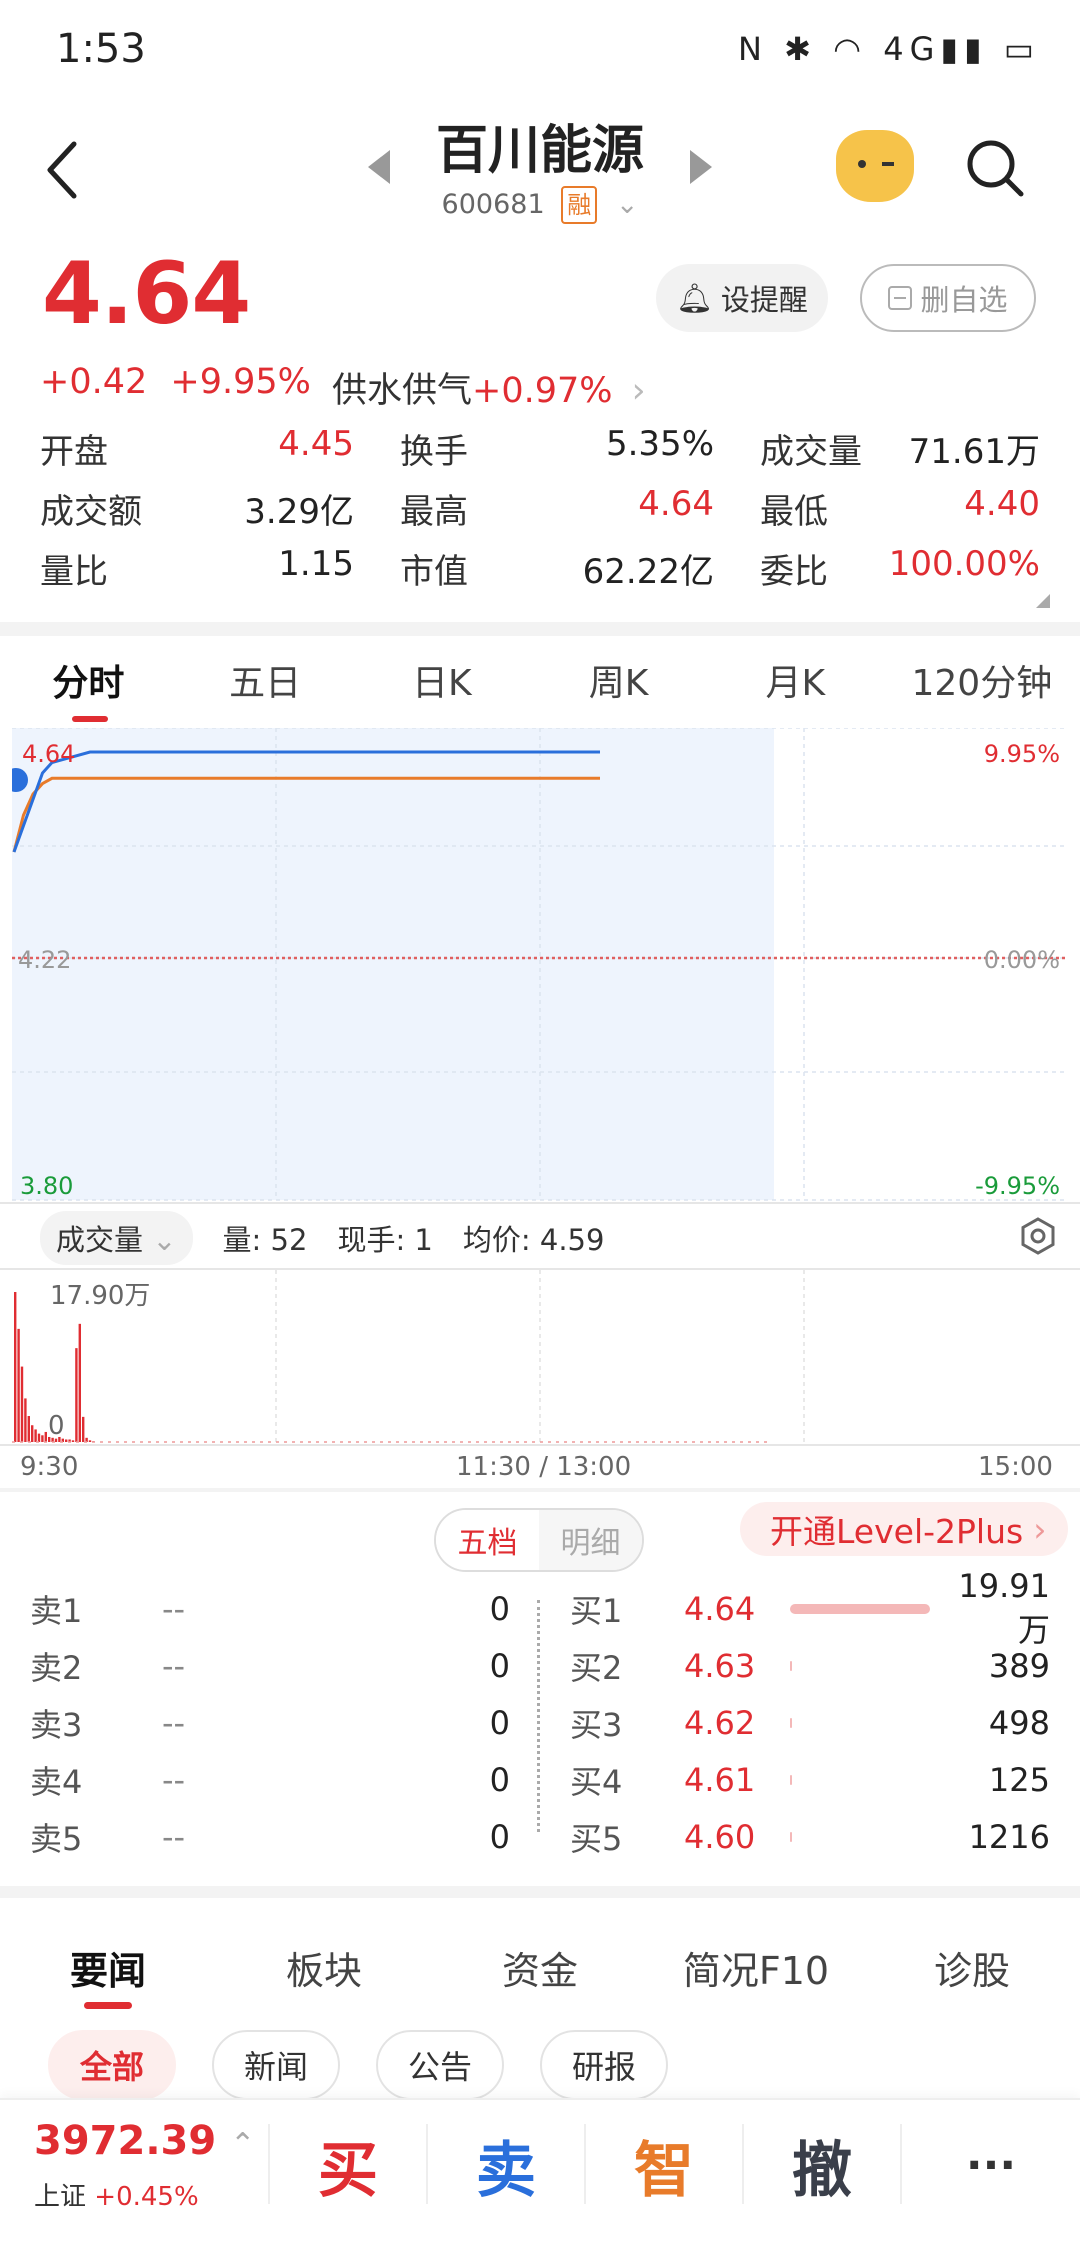 This screenshot has width=1080, height=2244. I want to click on buy-level-price: 4.60, so click(720, 1836).